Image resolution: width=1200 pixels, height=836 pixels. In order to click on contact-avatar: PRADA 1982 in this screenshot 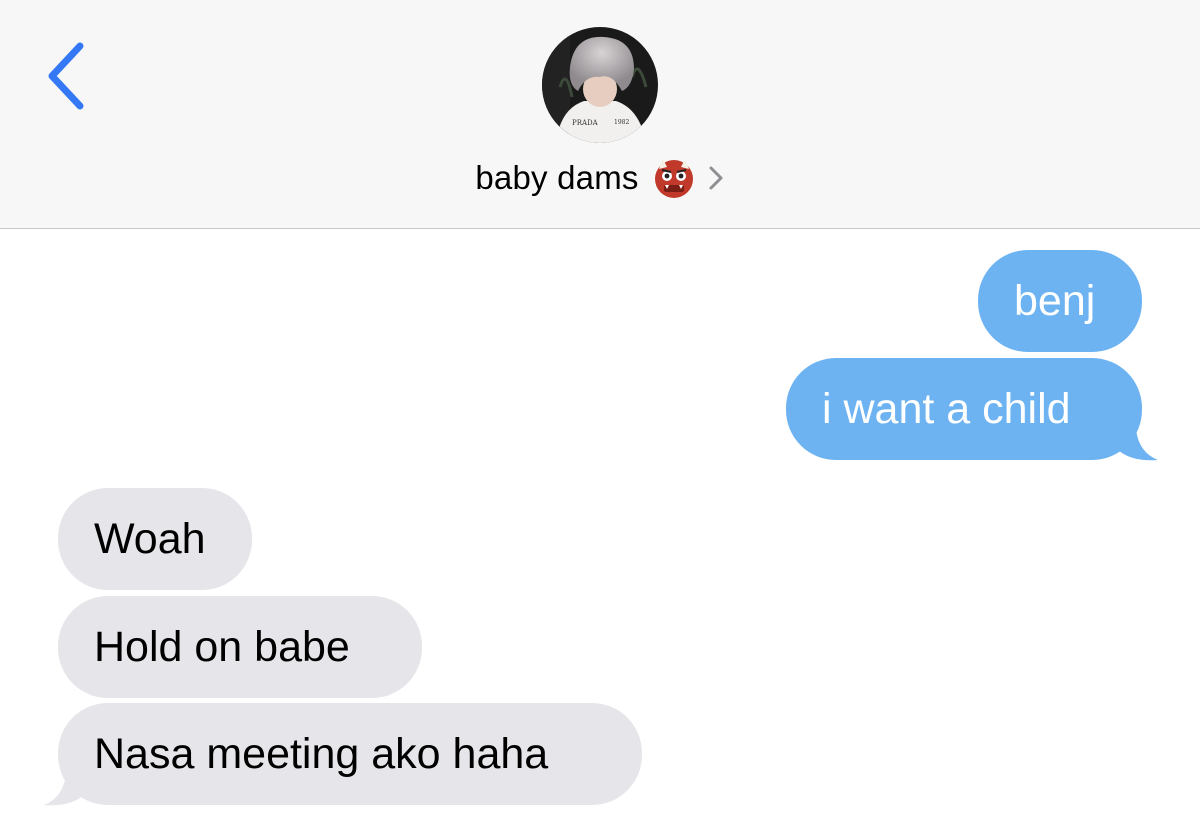, I will do `click(600, 85)`.